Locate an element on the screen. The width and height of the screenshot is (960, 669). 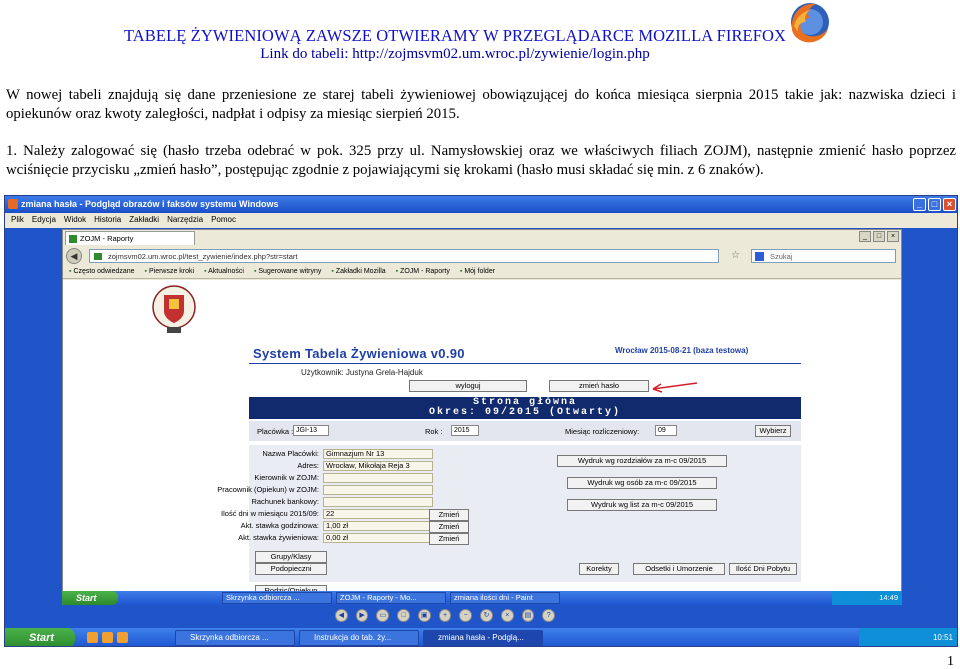
user-label: Użytkownik: Justyna Grela-Hajduk is located at coordinates (362, 372).